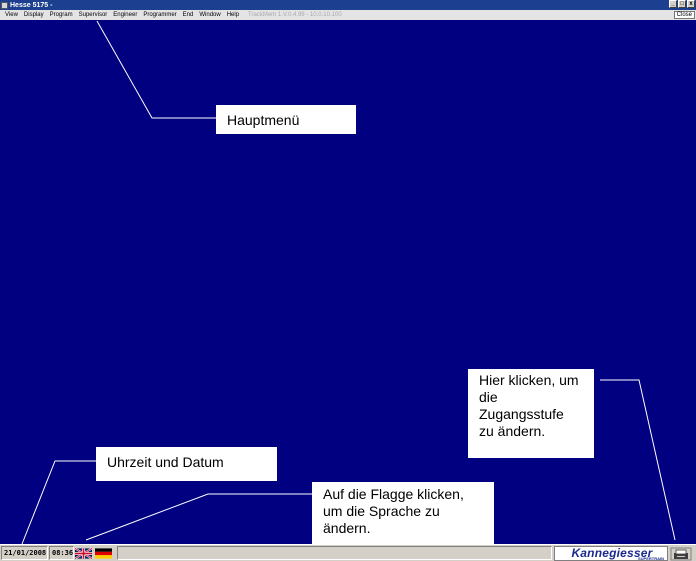 The image size is (696, 561). Describe the element at coordinates (348, 5) in the screenshot. I see `title-bar: Hesse 5175 - _ □ x` at that location.